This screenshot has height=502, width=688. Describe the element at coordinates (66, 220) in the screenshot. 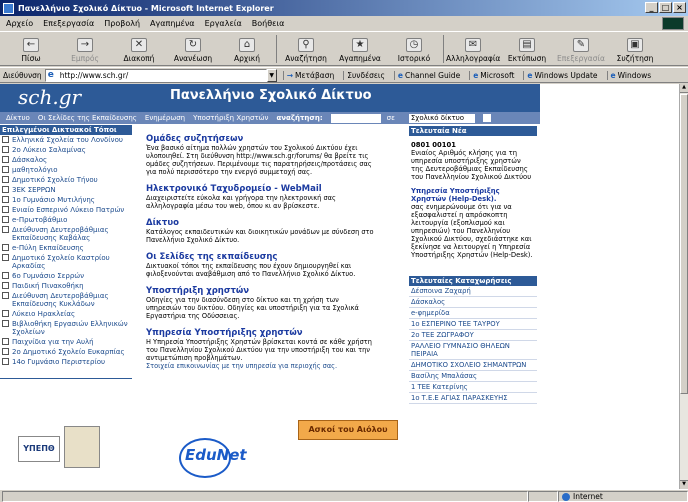

I see `sidebar-link: e-Πρωτοβάθμιο` at that location.